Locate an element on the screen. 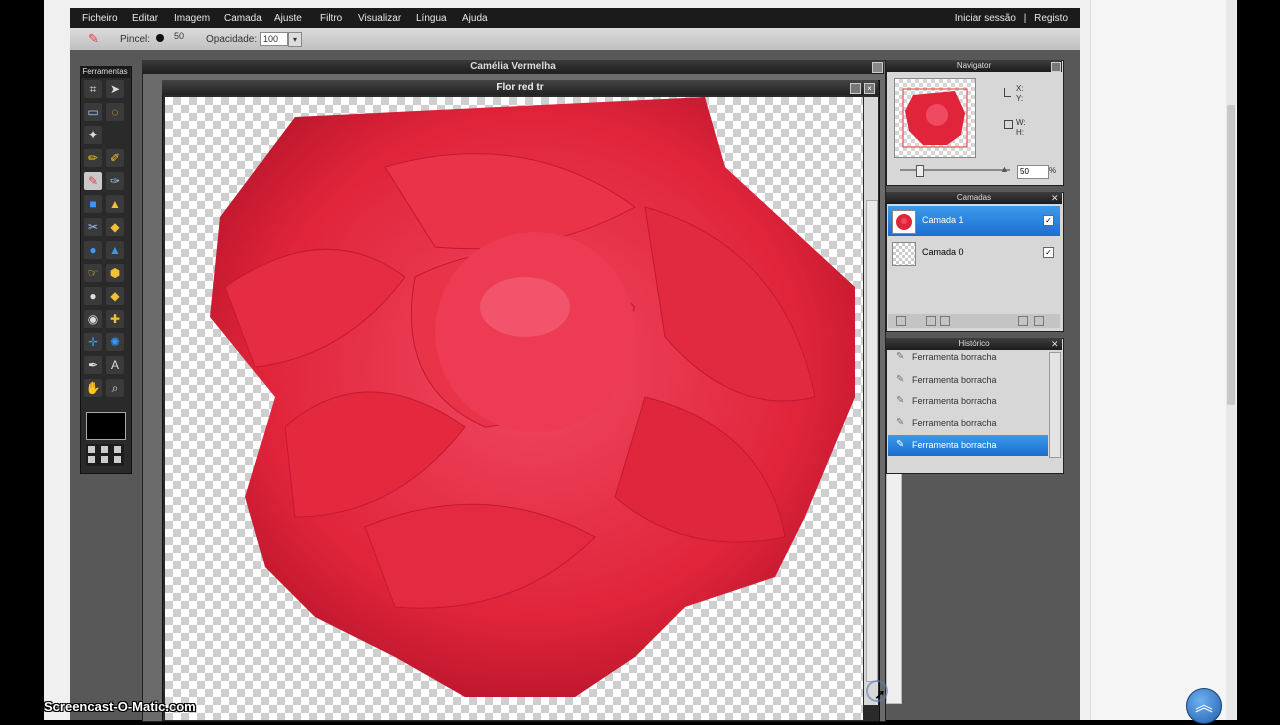  layer-styles-icon is located at coordinates (945, 321).